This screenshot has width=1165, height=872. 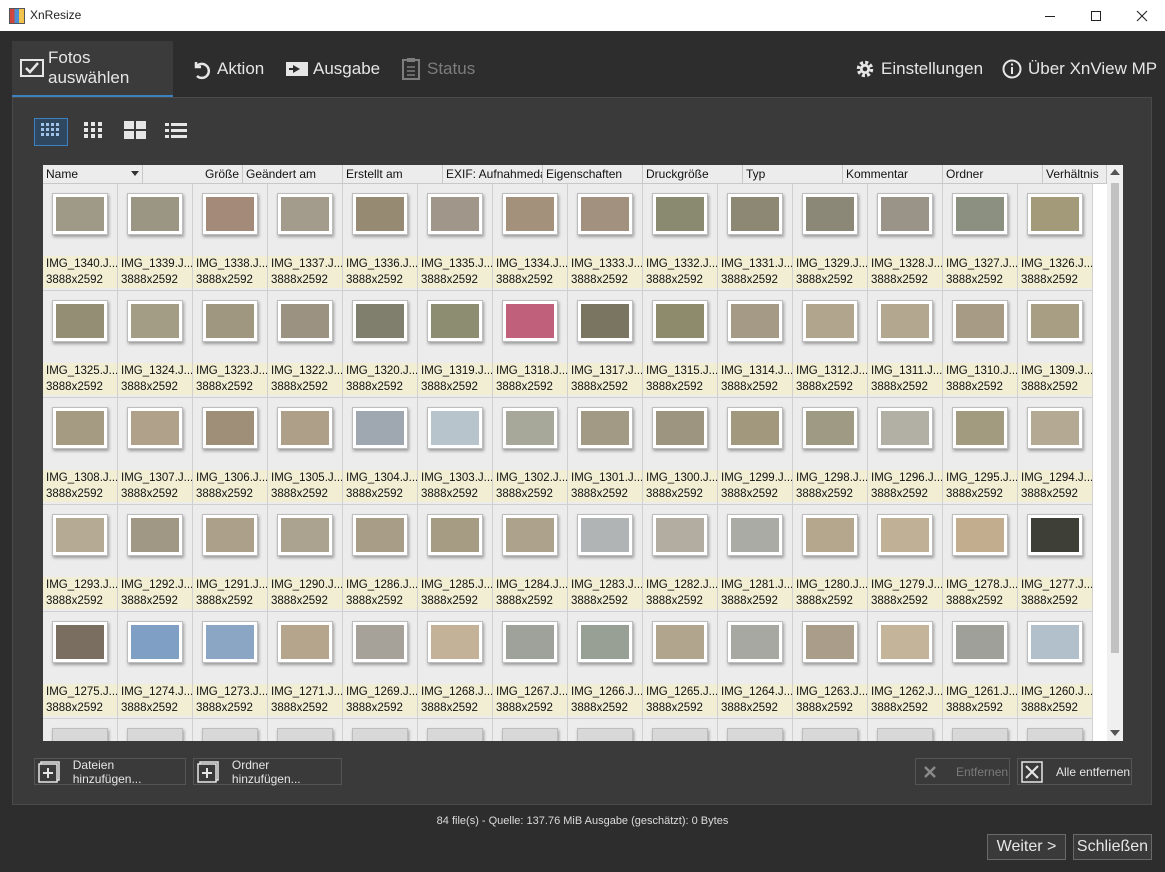 I want to click on file-item: IMG_1265.J... 3888x2592, so click(x=680, y=665).